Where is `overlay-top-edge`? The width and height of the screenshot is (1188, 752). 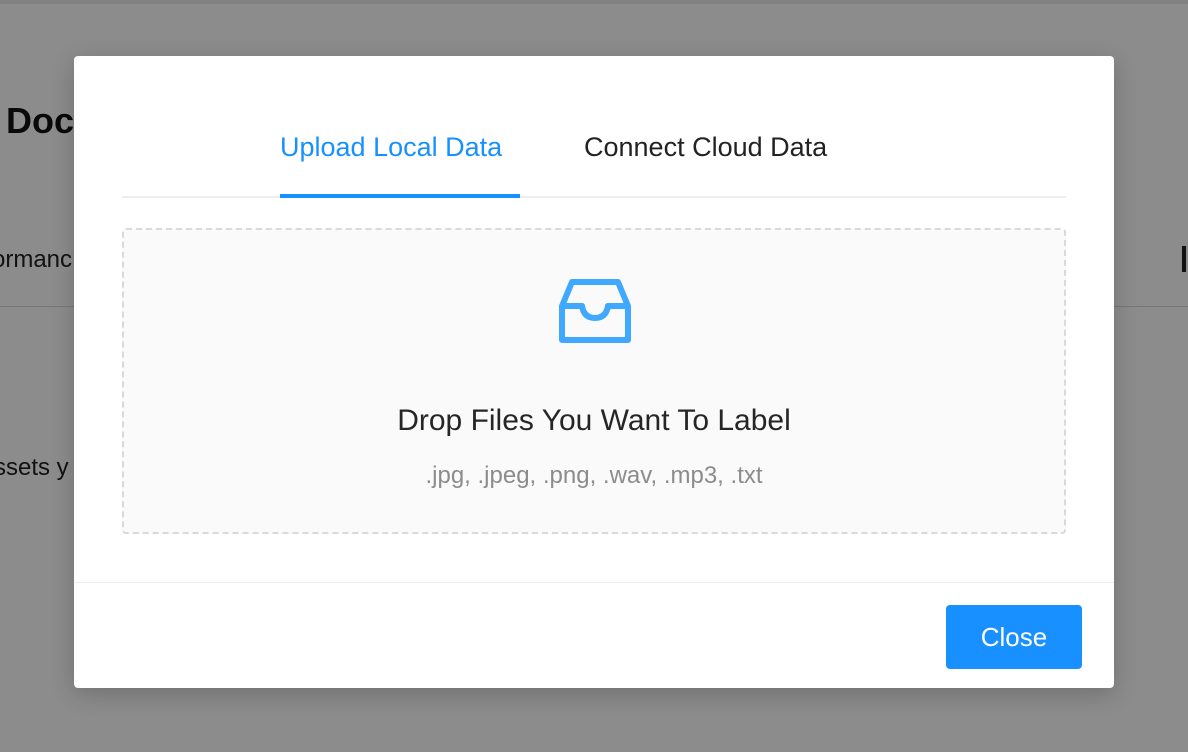 overlay-top-edge is located at coordinates (594, 2).